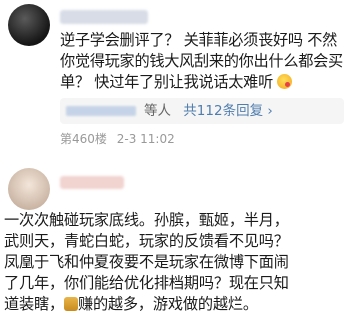  Describe the element at coordinates (145, 139) in the screenshot. I see `timestamp: 2-3 11:02` at that location.